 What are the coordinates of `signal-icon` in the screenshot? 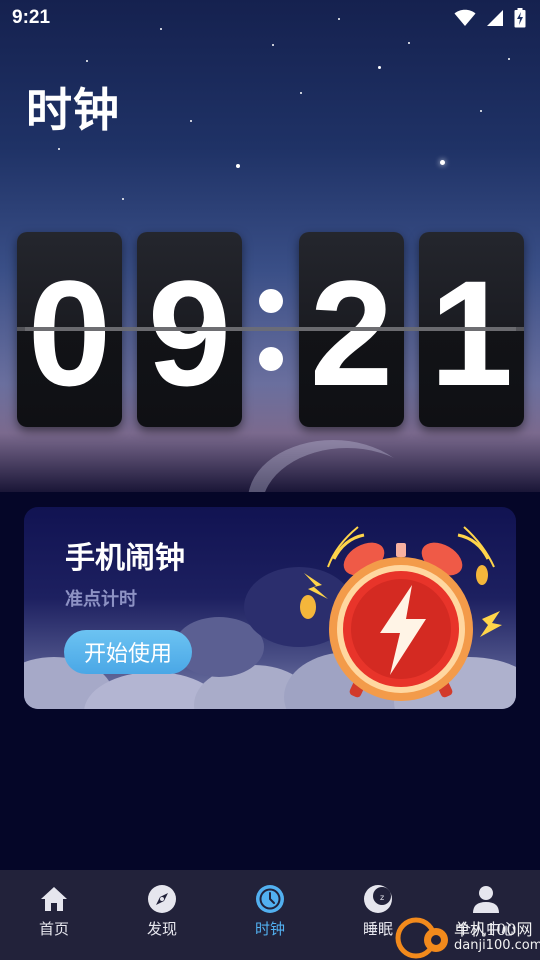 It's located at (495, 18).